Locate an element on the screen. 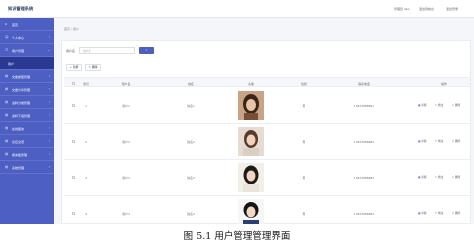  sidebar-item-material-categories: ▤ 资料分类管理 › is located at coordinates (27, 102).